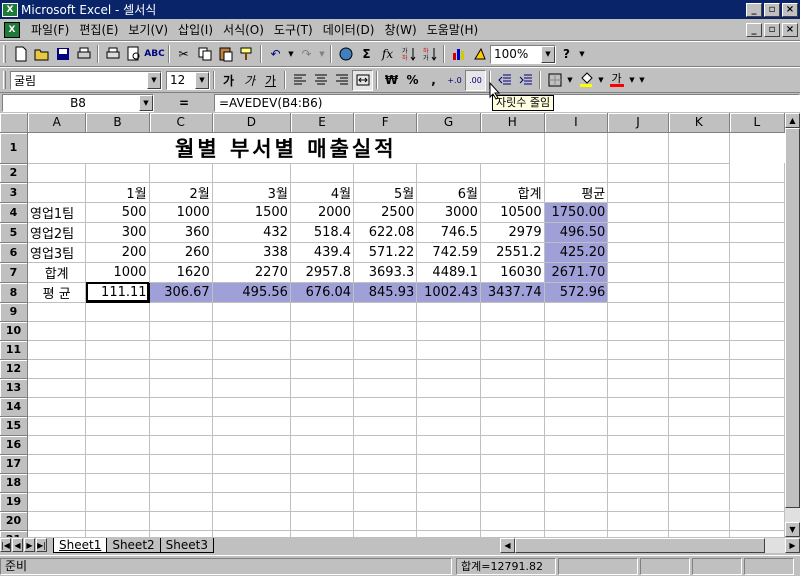  What do you see at coordinates (640, 545) in the screenshot?
I see `scroll-thumb-horizontal` at bounding box center [640, 545].